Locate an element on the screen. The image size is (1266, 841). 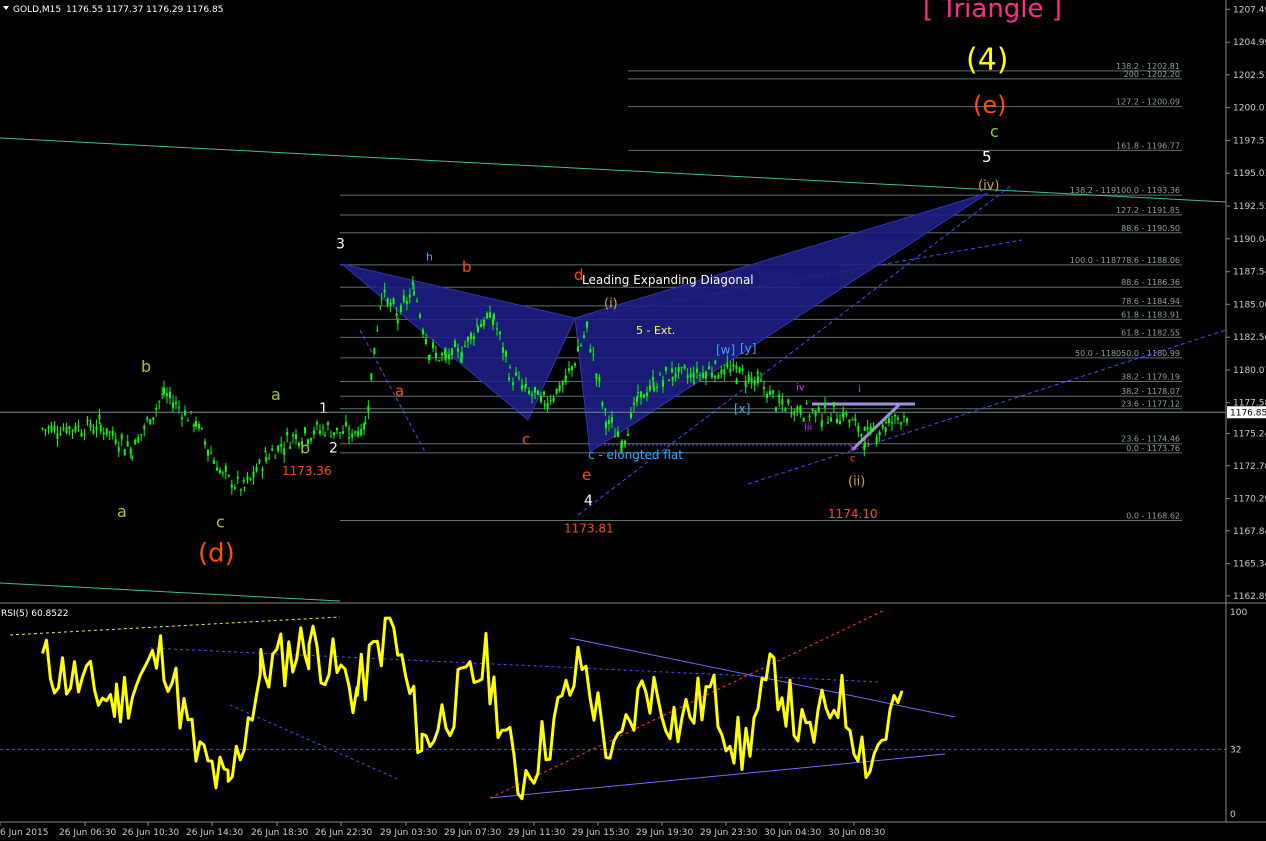
y-tick-label: 1190.04 is located at coordinates (1249, 240).